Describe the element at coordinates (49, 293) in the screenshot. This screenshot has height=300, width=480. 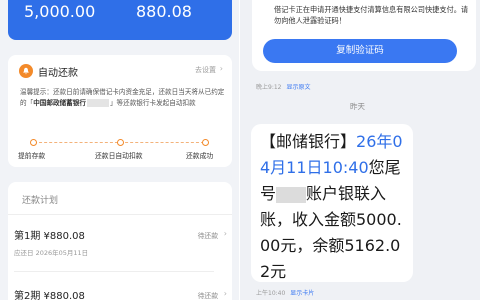
I see `period-label: 第2期 ¥880.08` at that location.